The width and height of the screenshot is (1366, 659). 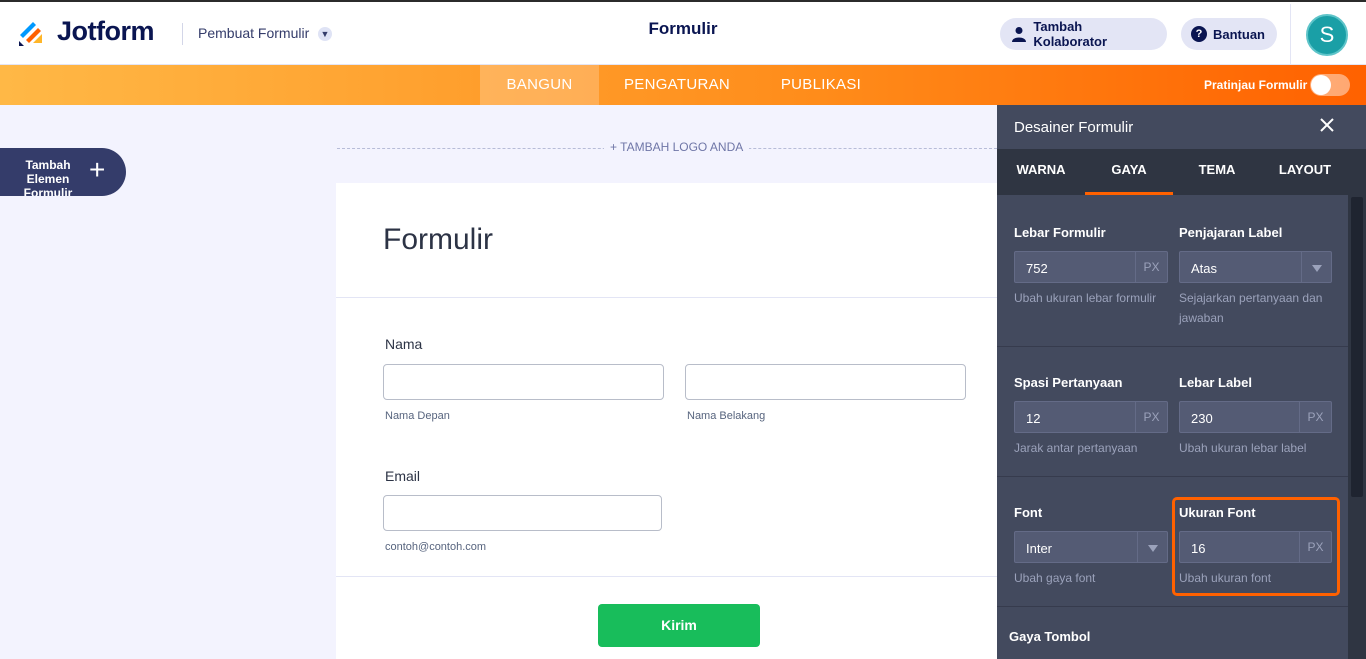 What do you see at coordinates (97, 169) in the screenshot?
I see `plus-icon: +` at bounding box center [97, 169].